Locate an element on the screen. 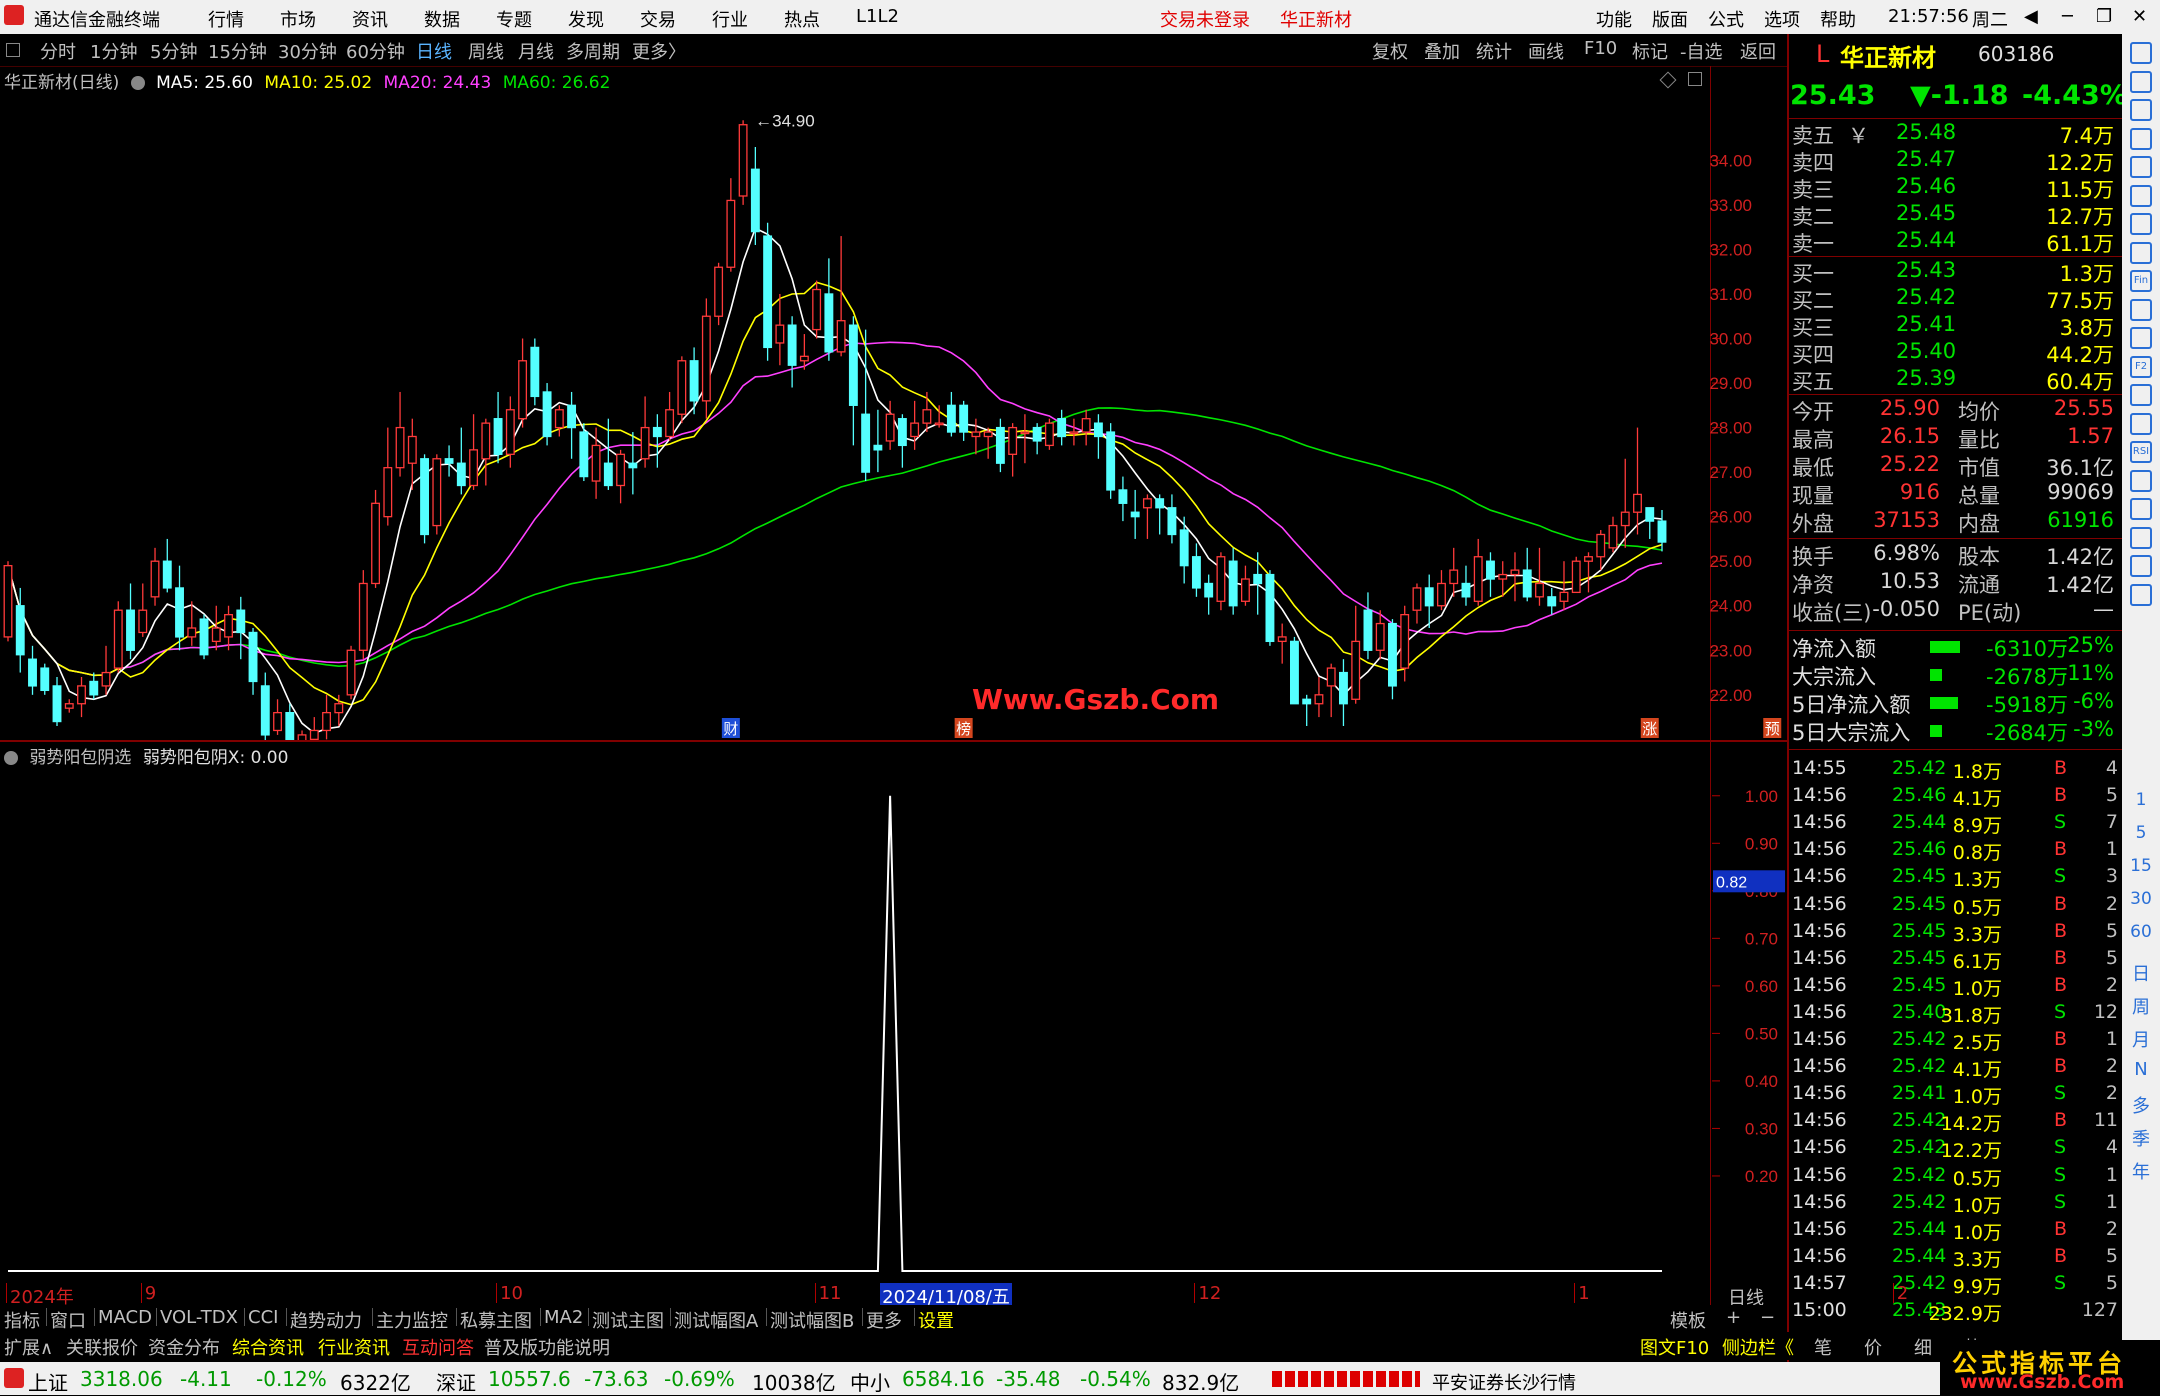 This screenshot has height=1396, width=2160. menu-hot: 热点 is located at coordinates (802, 19).